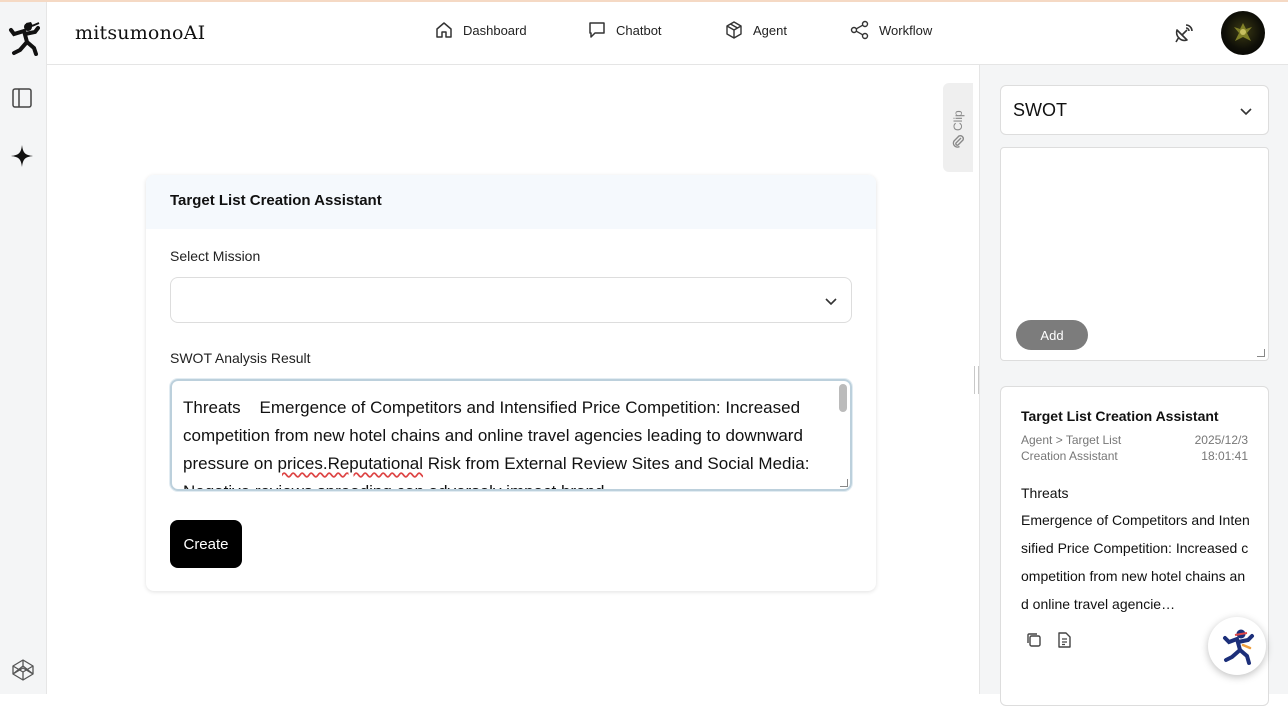 This screenshot has width=1288, height=706. I want to click on textarea-resize-handle, so click(844, 483).